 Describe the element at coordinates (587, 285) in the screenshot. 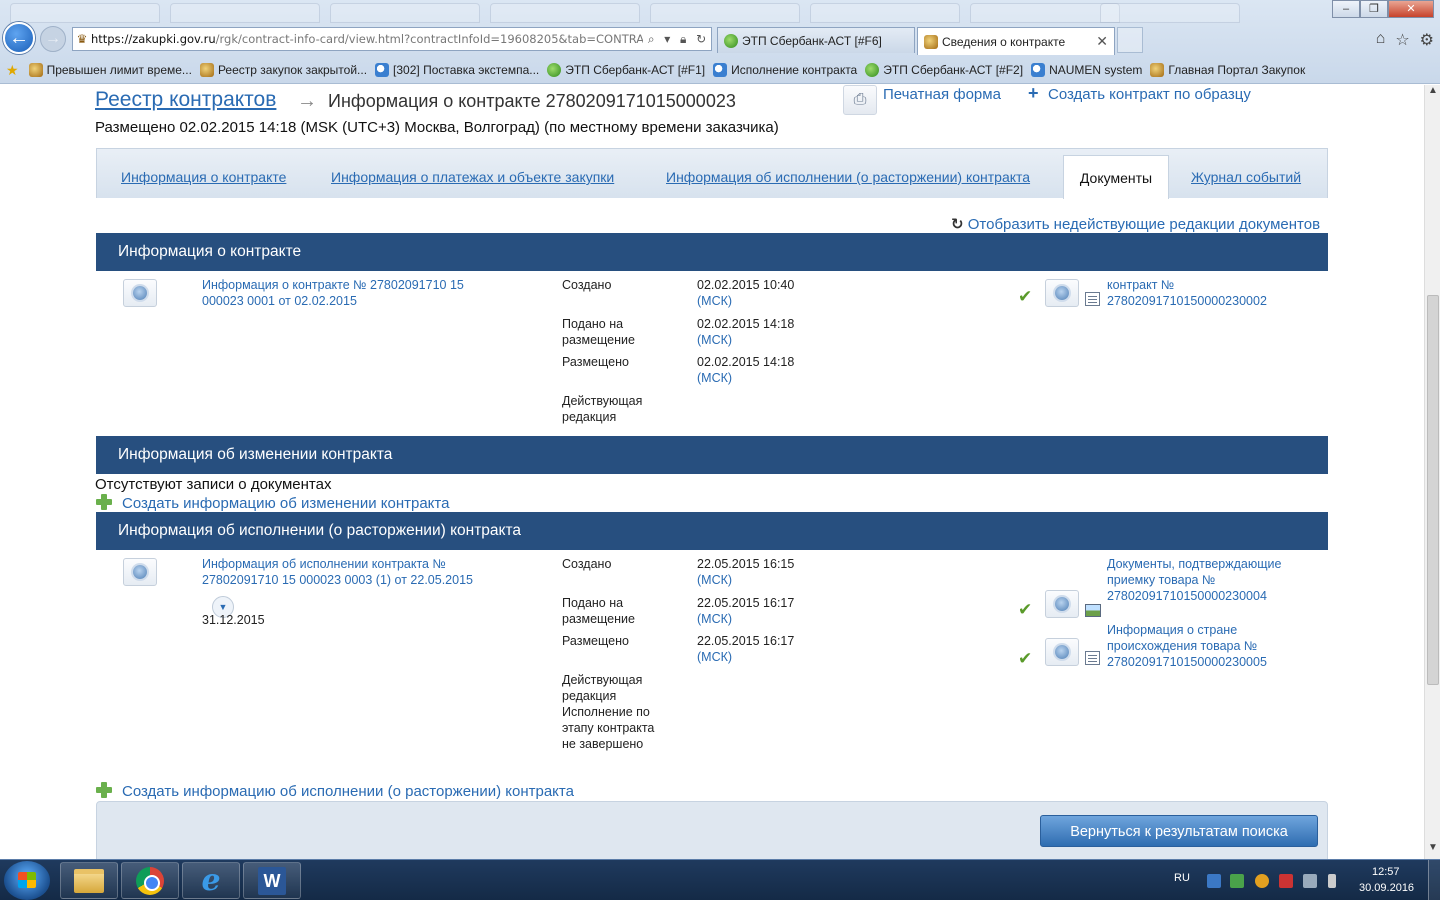

I see `field-label: Создано` at that location.